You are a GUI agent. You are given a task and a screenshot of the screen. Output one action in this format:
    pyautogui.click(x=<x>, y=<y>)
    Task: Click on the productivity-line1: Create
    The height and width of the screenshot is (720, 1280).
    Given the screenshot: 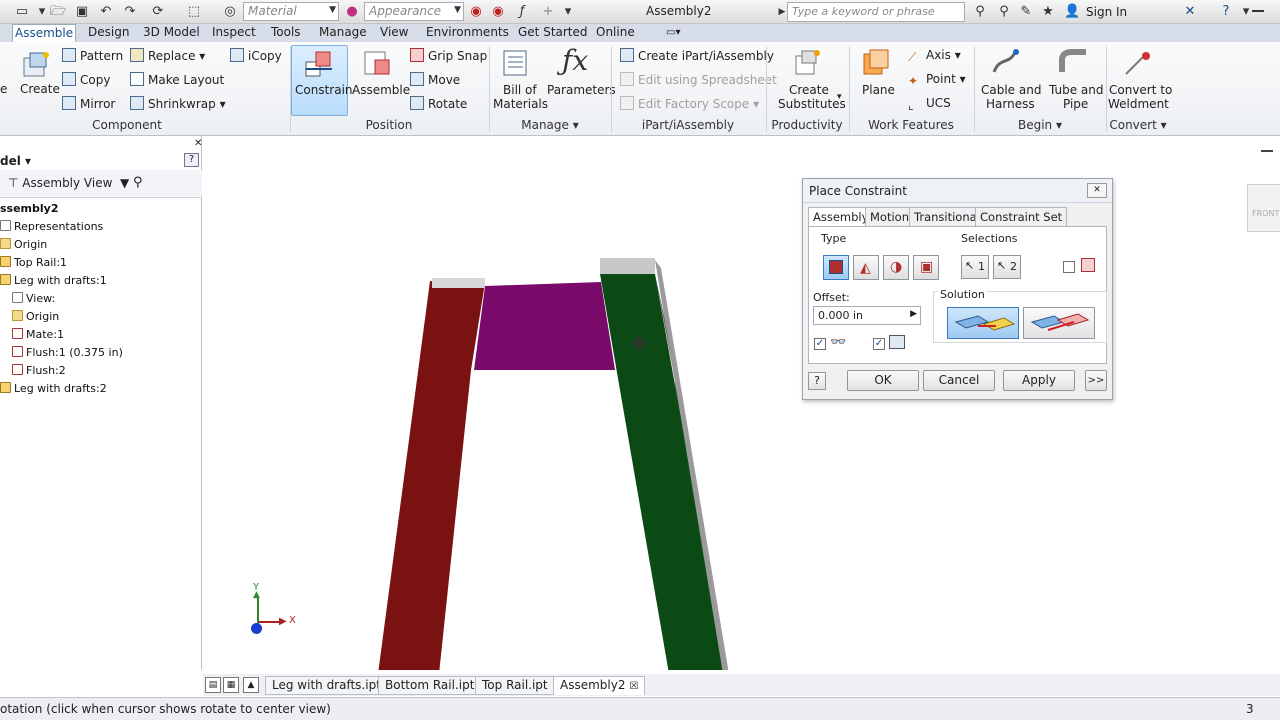 What is the action you would take?
    pyautogui.click(x=809, y=90)
    